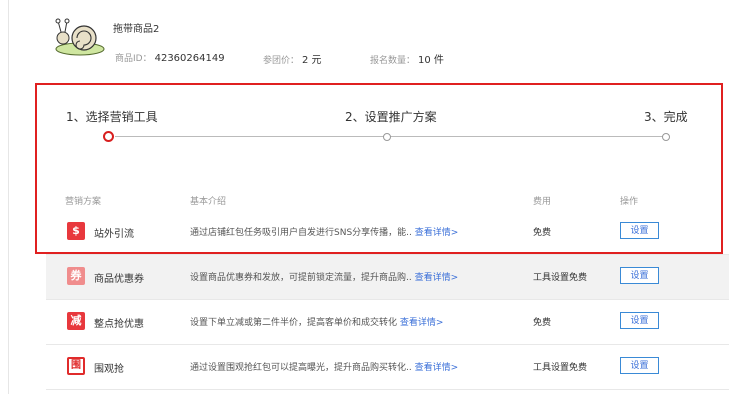 This screenshot has height=394, width=729. I want to click on product-name: 拖带商品2, so click(136, 29).